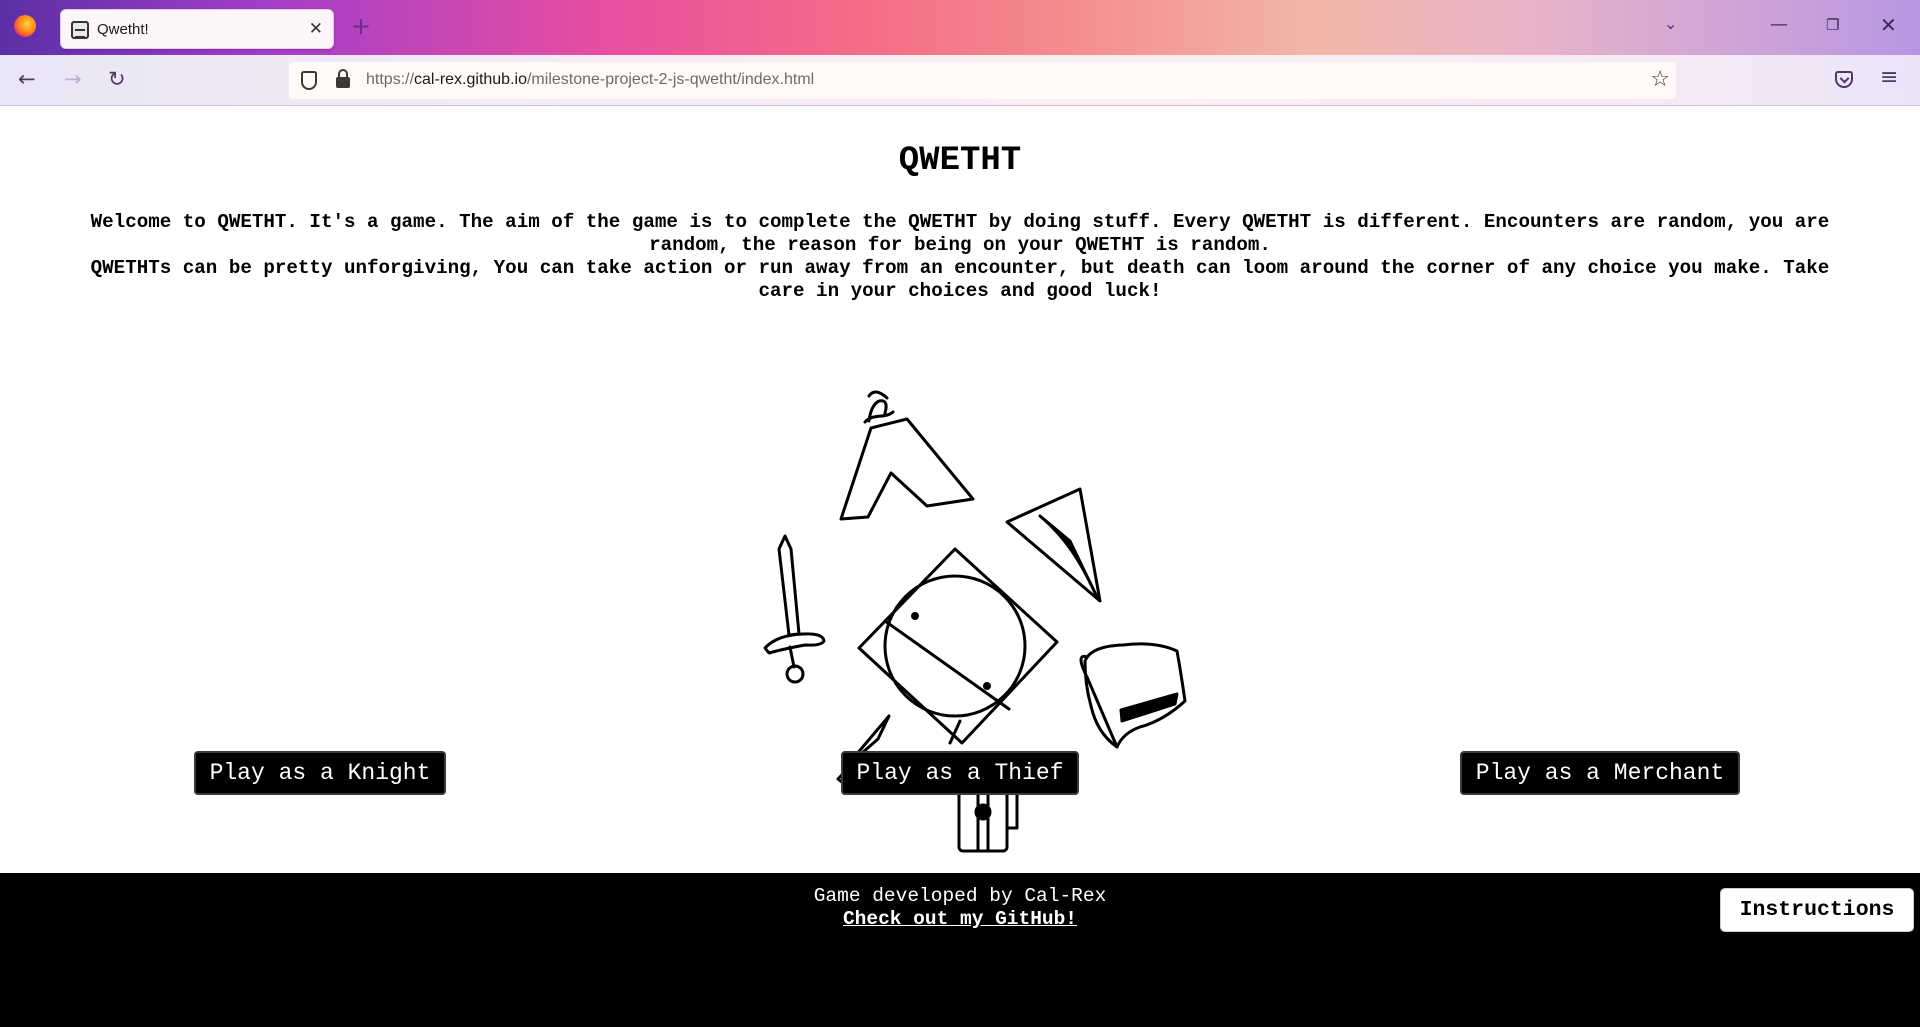 This screenshot has height=1027, width=1920. What do you see at coordinates (320, 773) in the screenshot?
I see `play-knight-button: Play as a Knight` at bounding box center [320, 773].